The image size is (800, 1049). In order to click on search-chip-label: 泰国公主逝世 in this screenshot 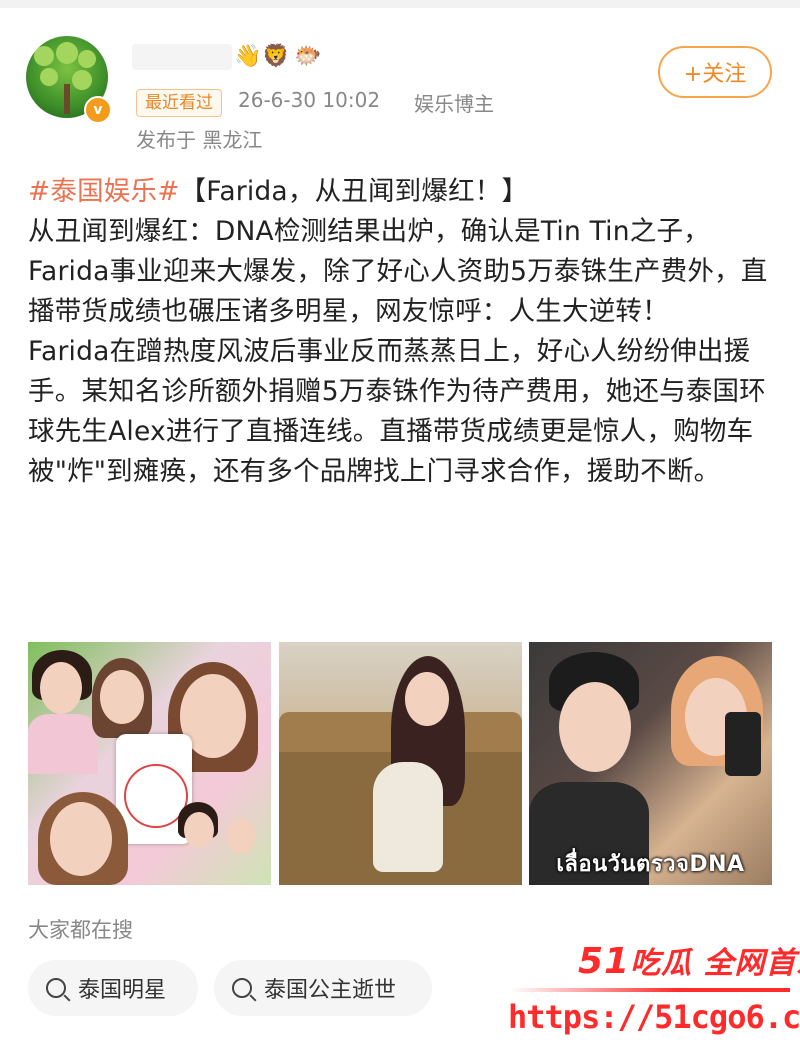, I will do `click(330, 990)`.